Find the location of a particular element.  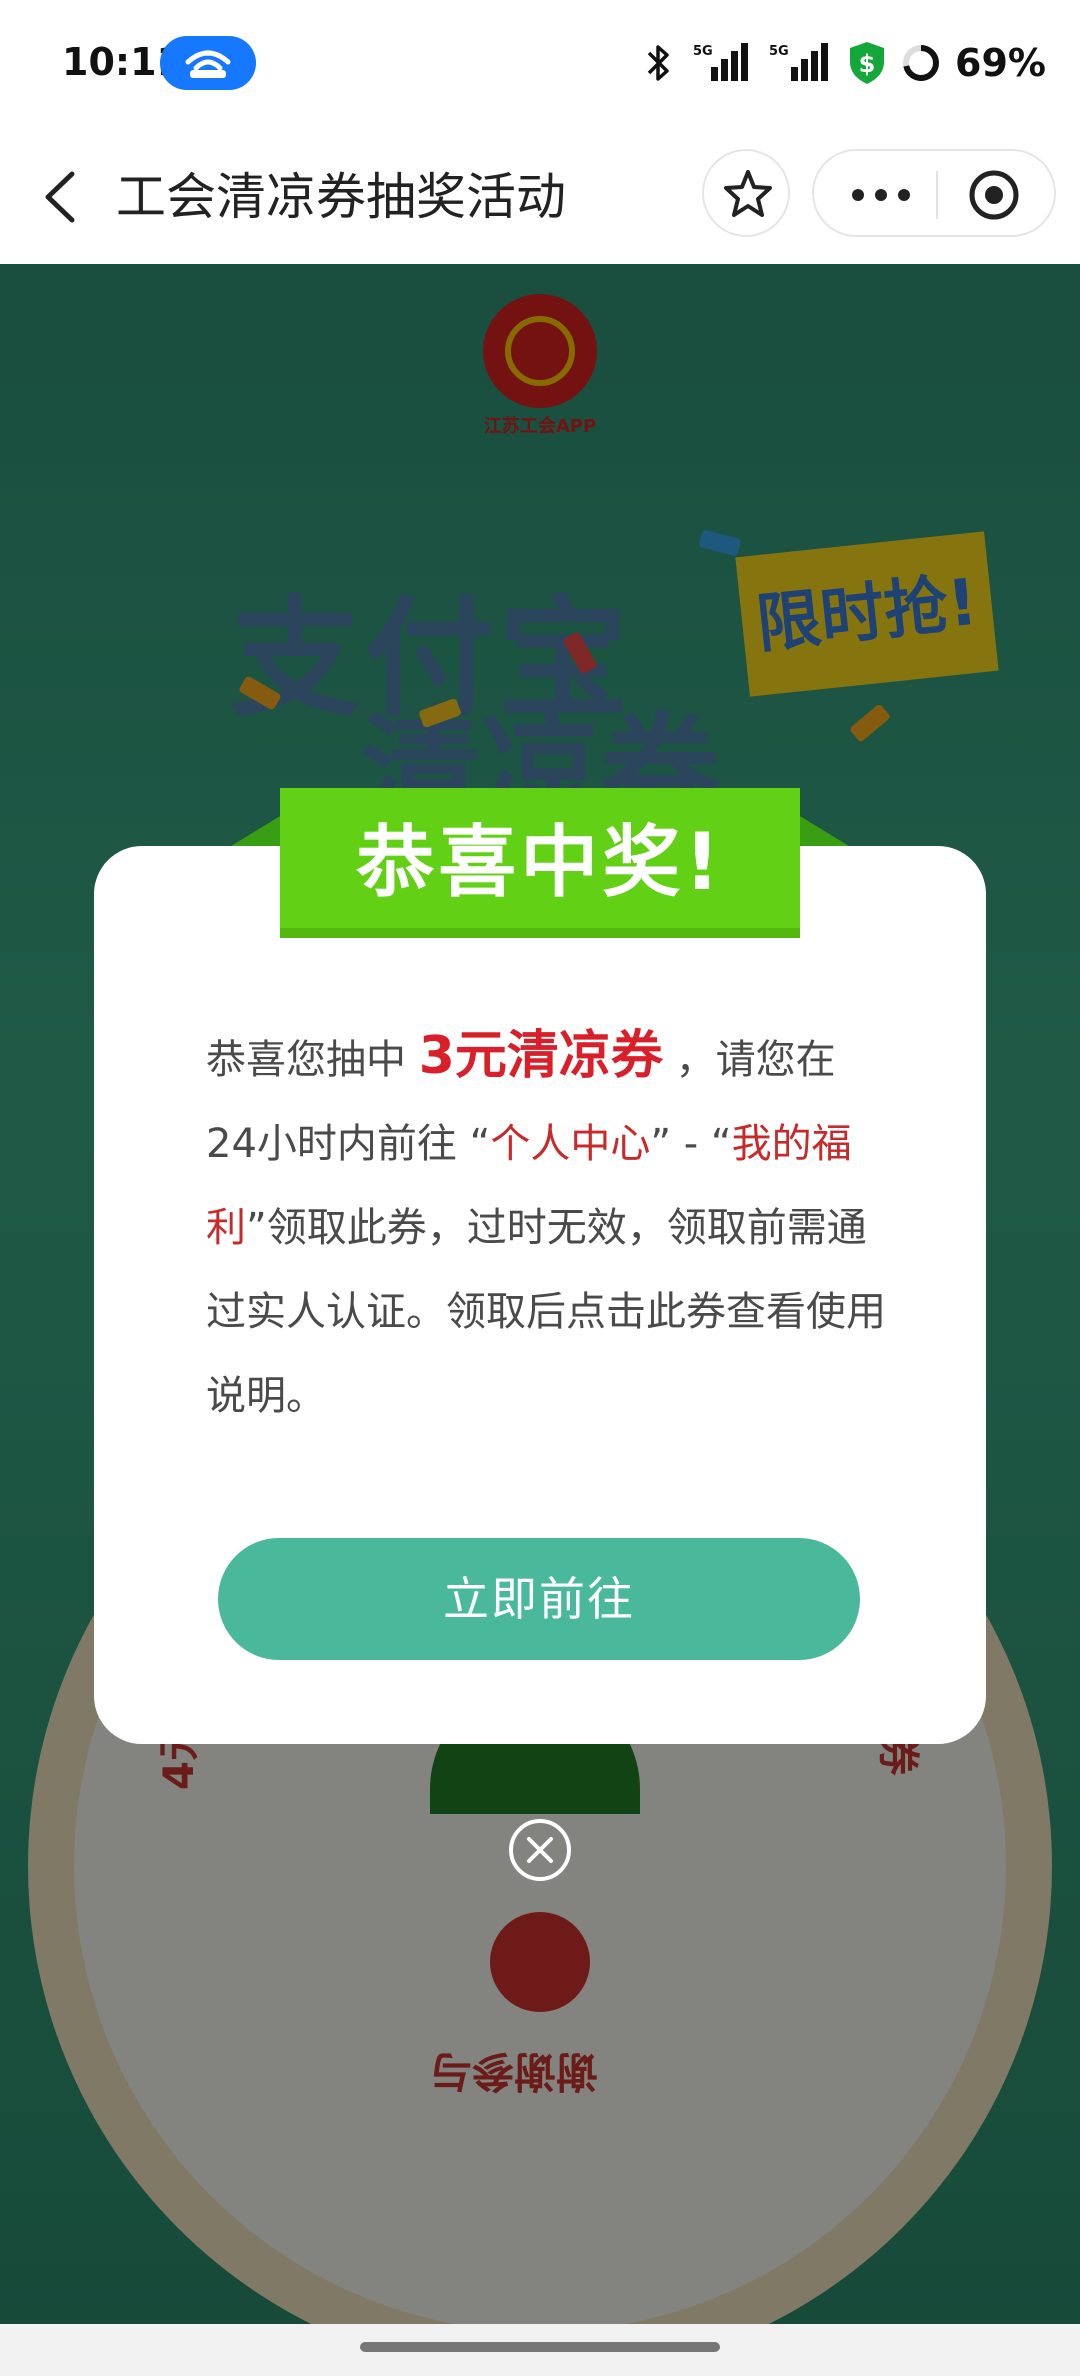

signal-5g-icon-2: 5G is located at coordinates (799, 62).